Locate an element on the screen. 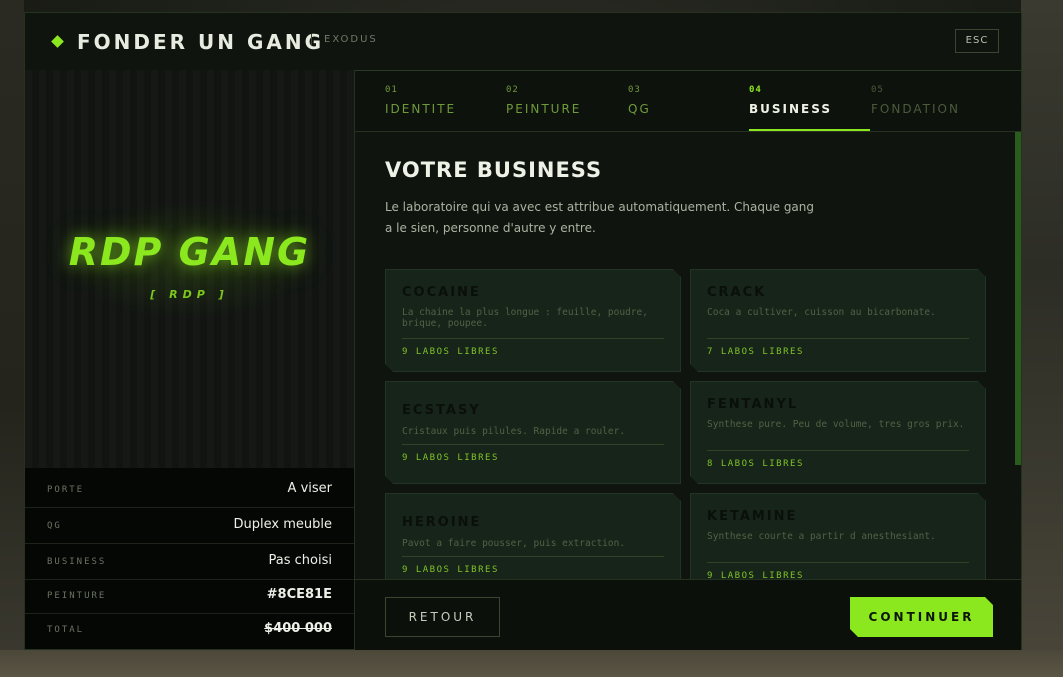 The height and width of the screenshot is (677, 1063). summary-row-qg: QG Duplex meuble is located at coordinates (189, 526).